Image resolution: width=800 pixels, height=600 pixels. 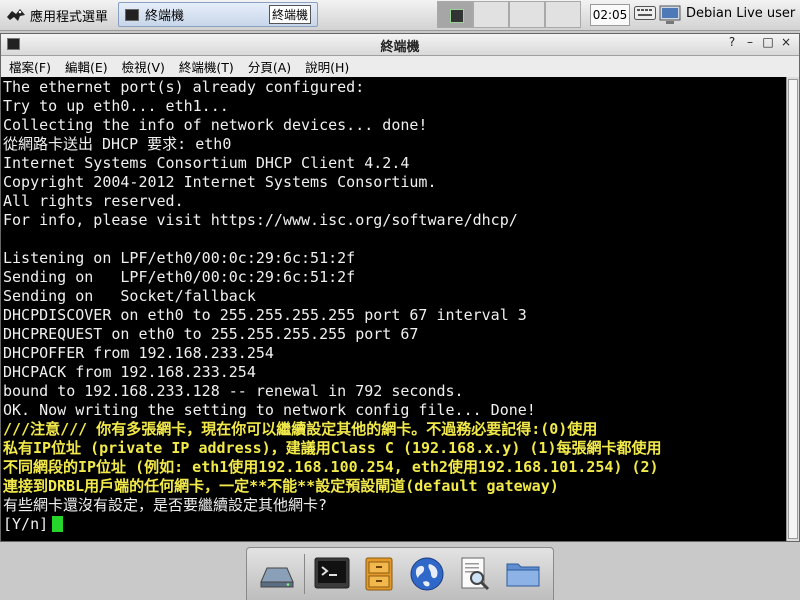 I want to click on terminal-scrollbar, so click(x=792, y=309).